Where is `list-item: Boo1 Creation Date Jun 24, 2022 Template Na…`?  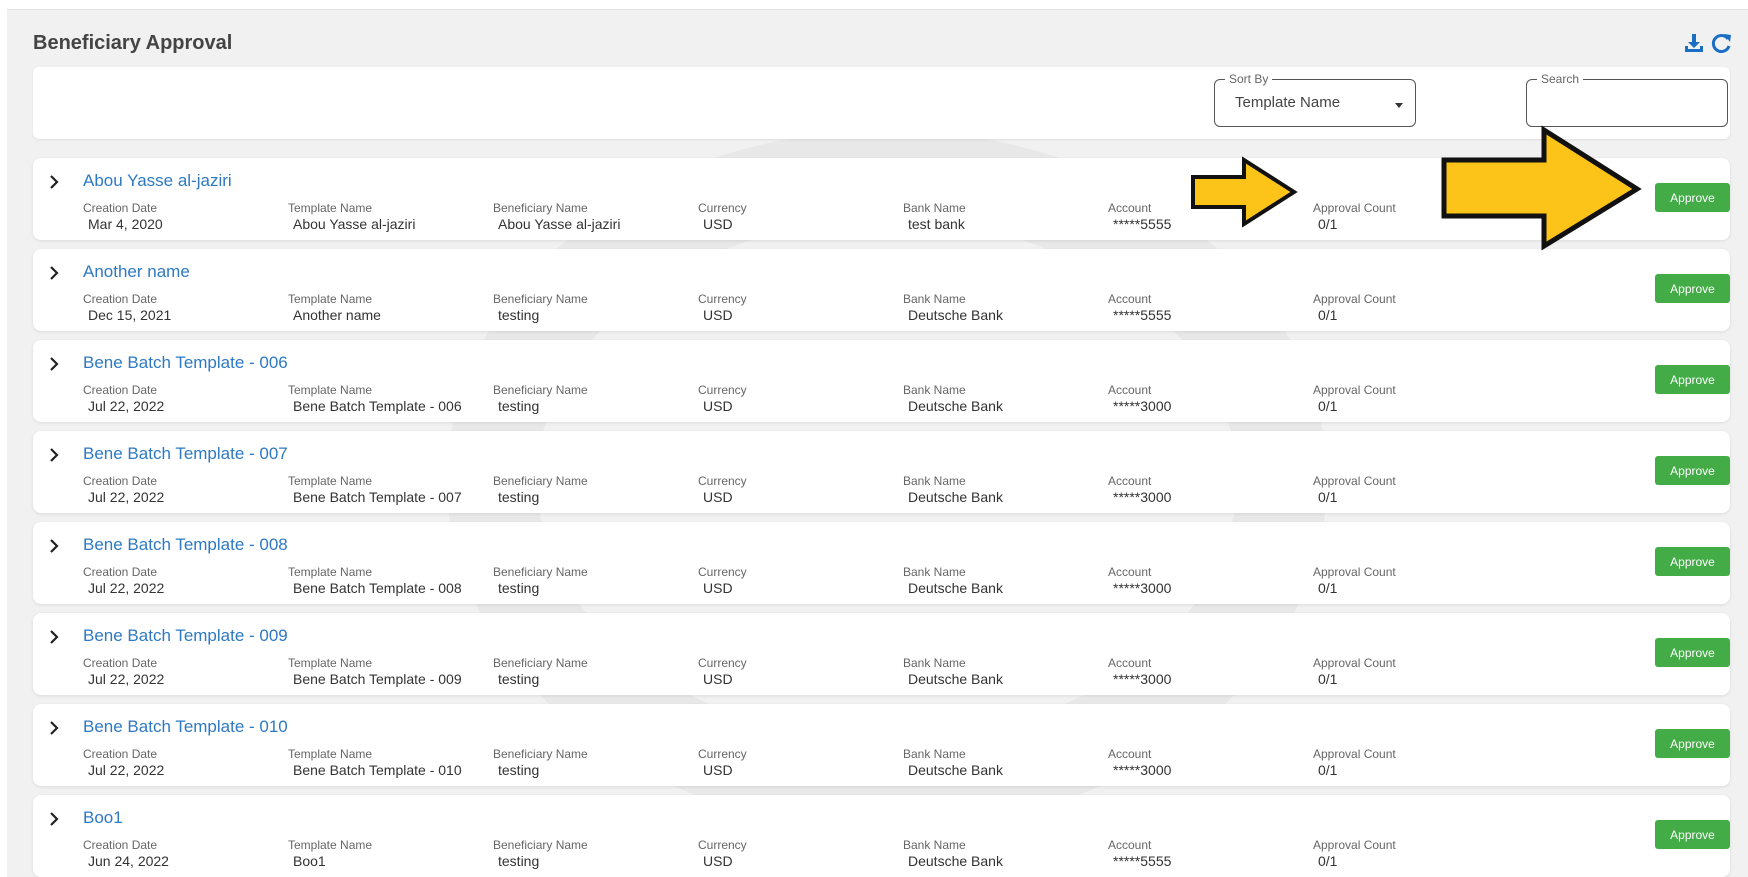
list-item: Boo1 Creation Date Jun 24, 2022 Template Na… is located at coordinates (881, 836).